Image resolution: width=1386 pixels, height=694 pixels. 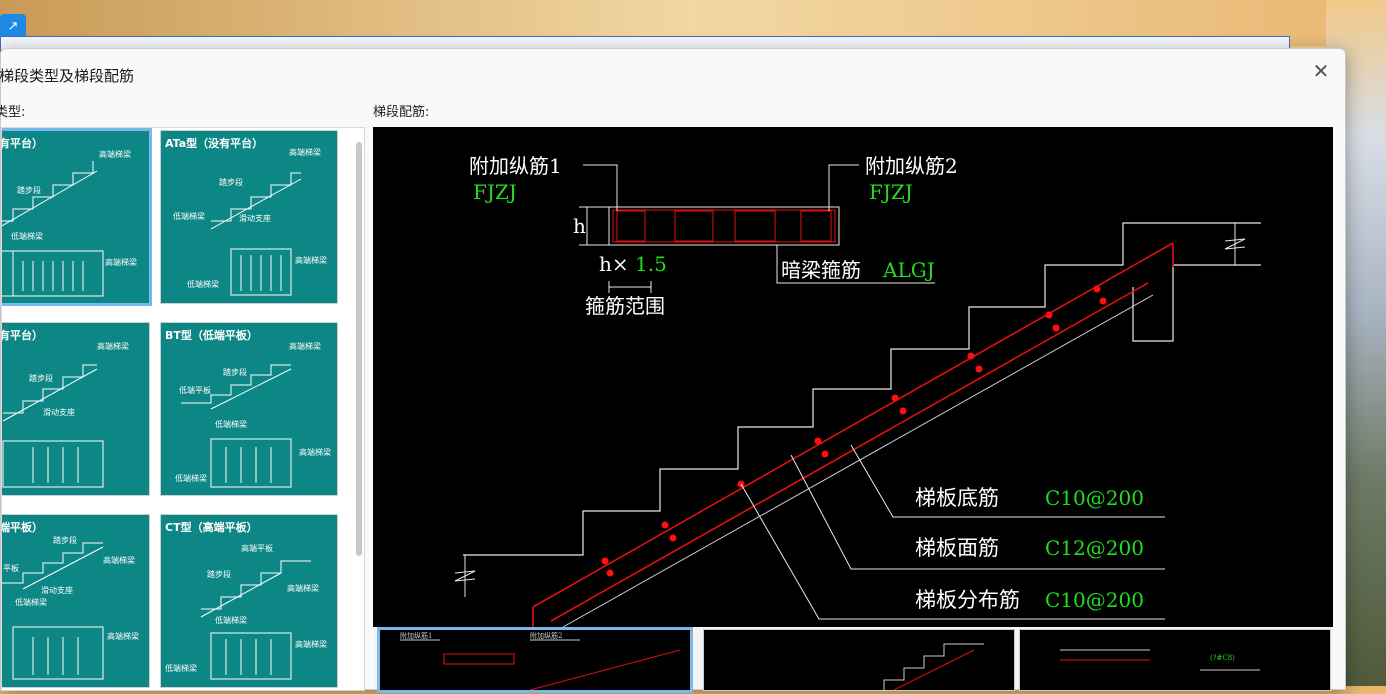 What do you see at coordinates (416, 635) in the screenshot?
I see `svg-text: 附加纵筋1` at bounding box center [416, 635].